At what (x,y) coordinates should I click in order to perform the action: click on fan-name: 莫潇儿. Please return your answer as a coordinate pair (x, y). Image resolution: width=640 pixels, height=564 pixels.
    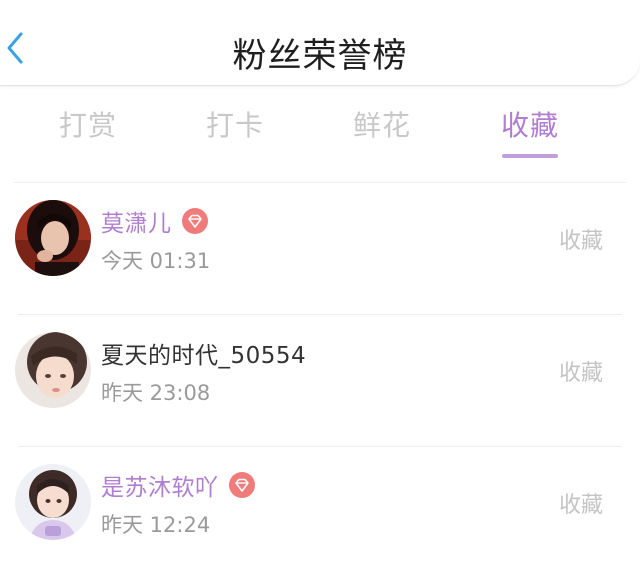
    Looking at the image, I should click on (136, 221).